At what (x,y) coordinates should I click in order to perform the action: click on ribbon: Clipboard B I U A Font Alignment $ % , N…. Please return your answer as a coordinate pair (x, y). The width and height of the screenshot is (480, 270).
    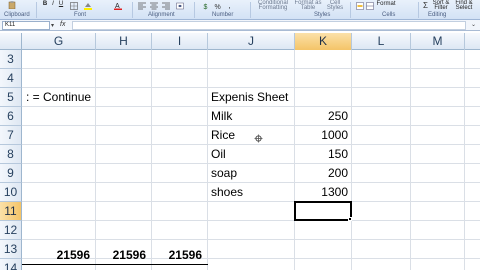
    Looking at the image, I should click on (240, 10).